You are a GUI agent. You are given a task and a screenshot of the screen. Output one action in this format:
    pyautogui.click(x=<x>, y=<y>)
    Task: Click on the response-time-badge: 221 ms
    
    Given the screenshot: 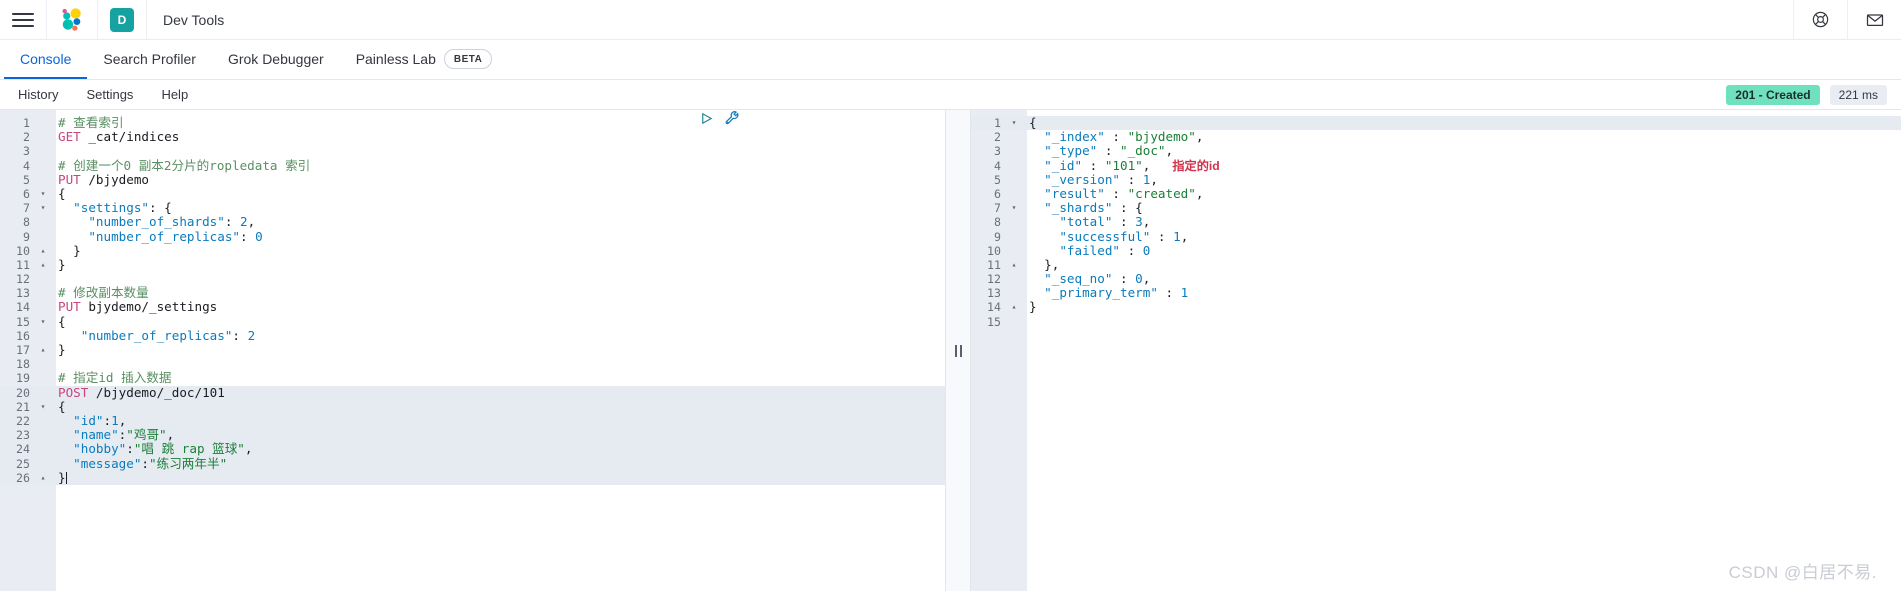 What is the action you would take?
    pyautogui.click(x=1858, y=94)
    